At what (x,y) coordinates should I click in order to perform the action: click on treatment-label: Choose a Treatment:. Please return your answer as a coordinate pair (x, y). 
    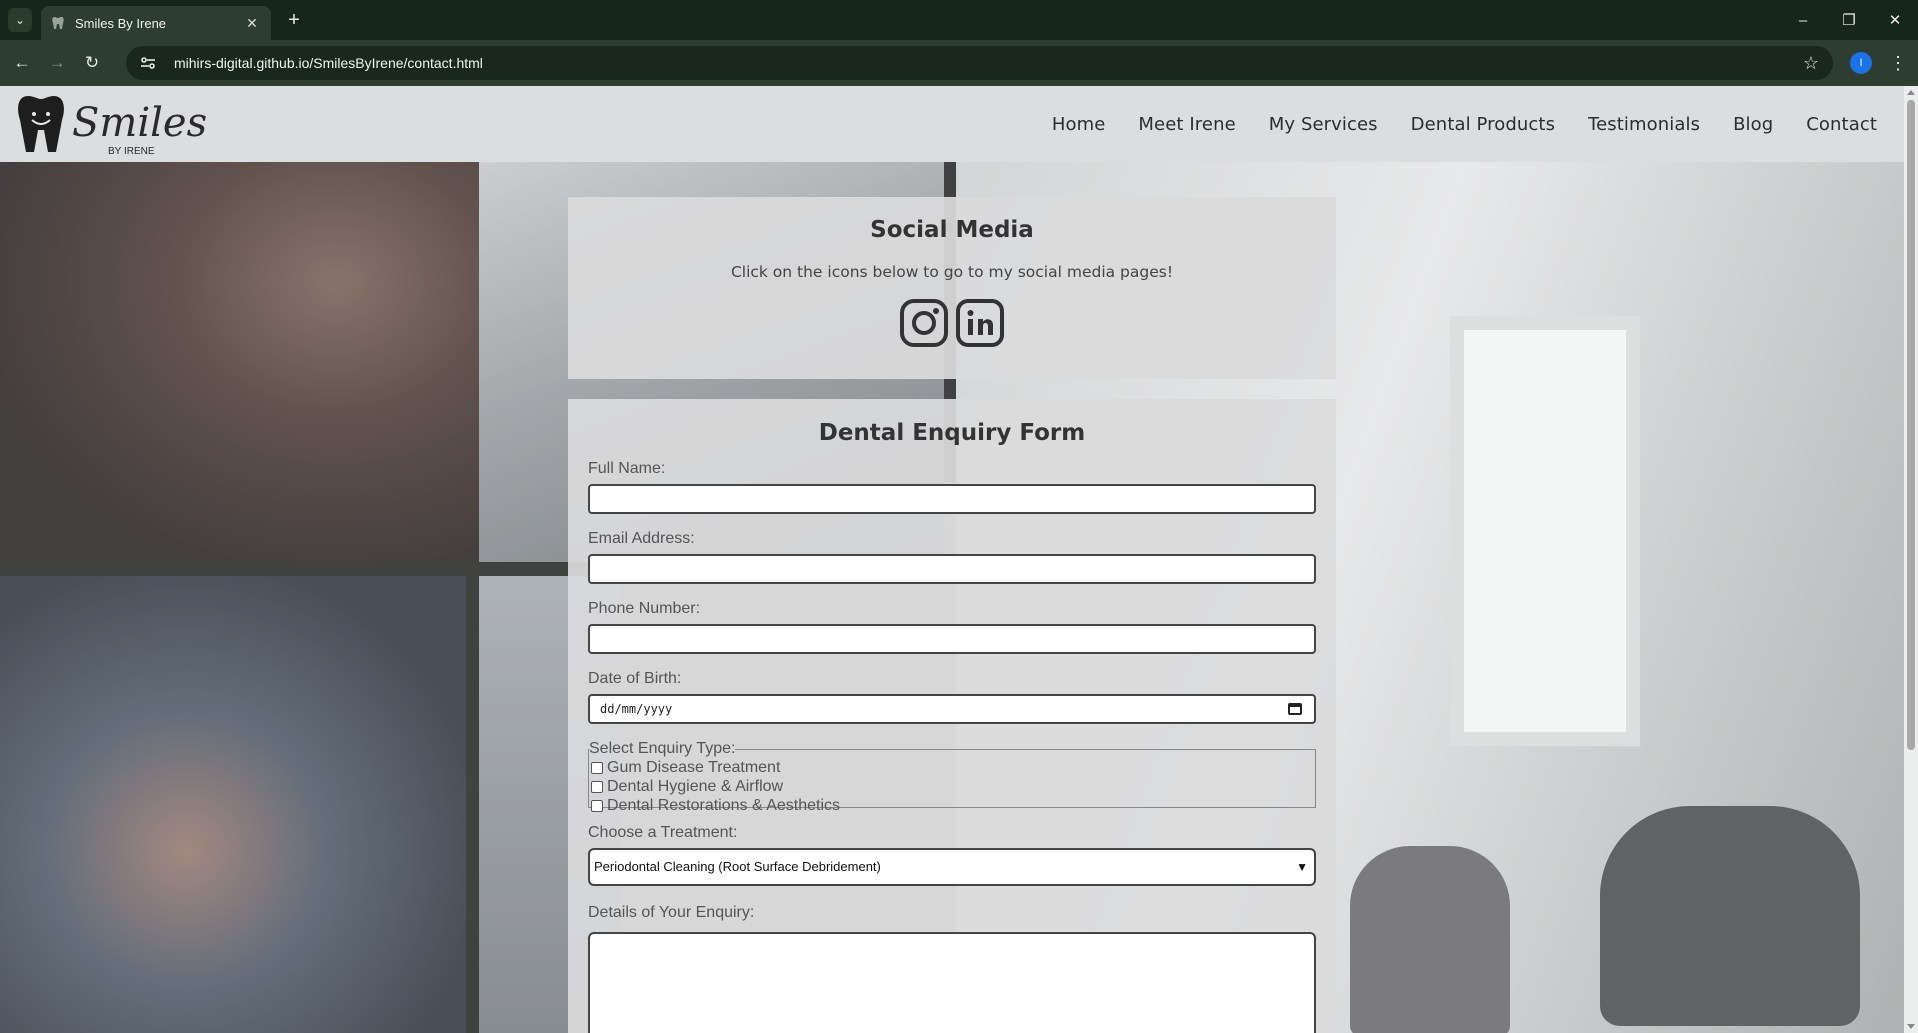
    Looking at the image, I should click on (663, 832).